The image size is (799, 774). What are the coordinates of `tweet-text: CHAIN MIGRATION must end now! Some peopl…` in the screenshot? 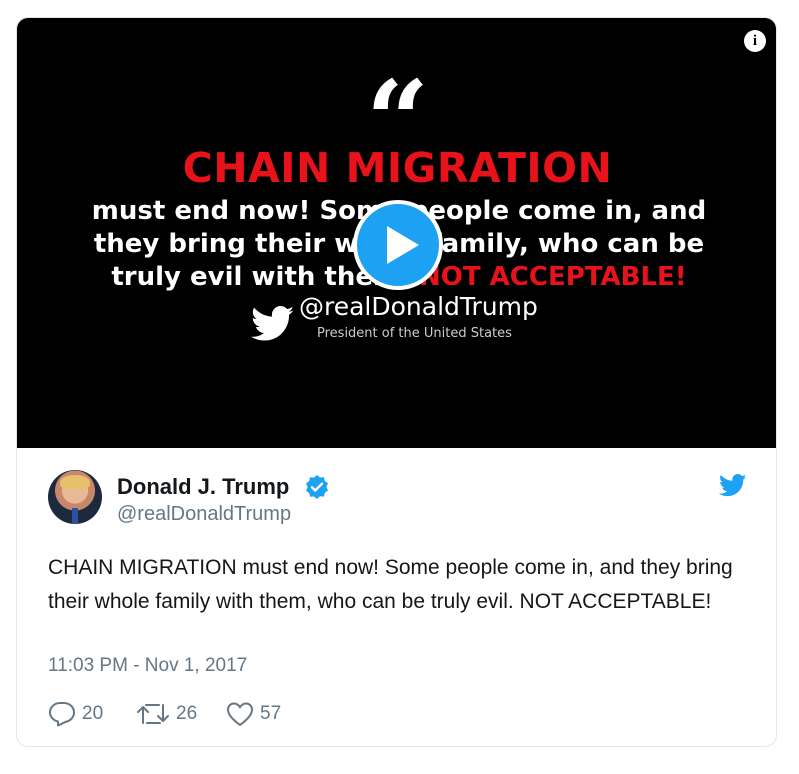 It's located at (390, 584).